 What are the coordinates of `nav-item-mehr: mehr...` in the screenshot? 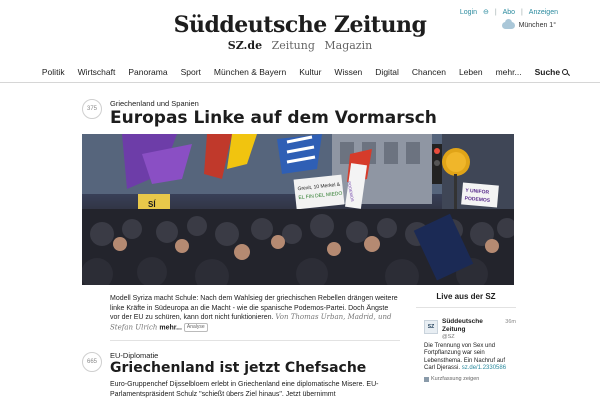 It's located at (509, 72).